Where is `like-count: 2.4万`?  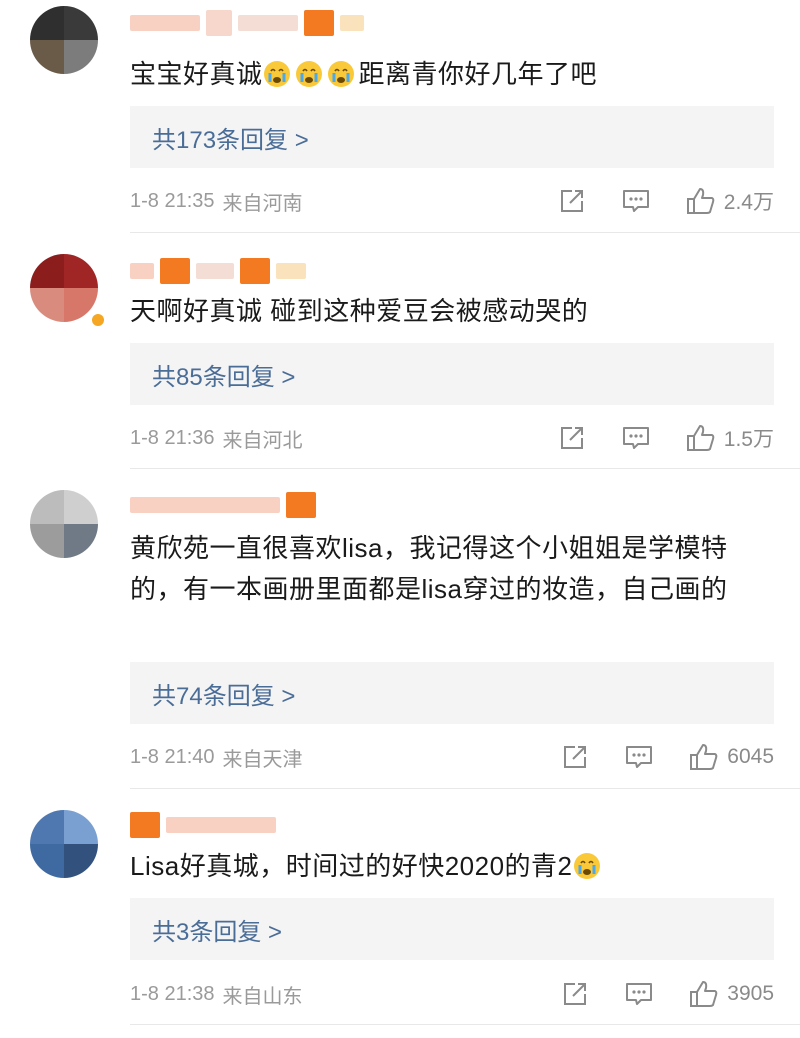
like-count: 2.4万 is located at coordinates (748, 202).